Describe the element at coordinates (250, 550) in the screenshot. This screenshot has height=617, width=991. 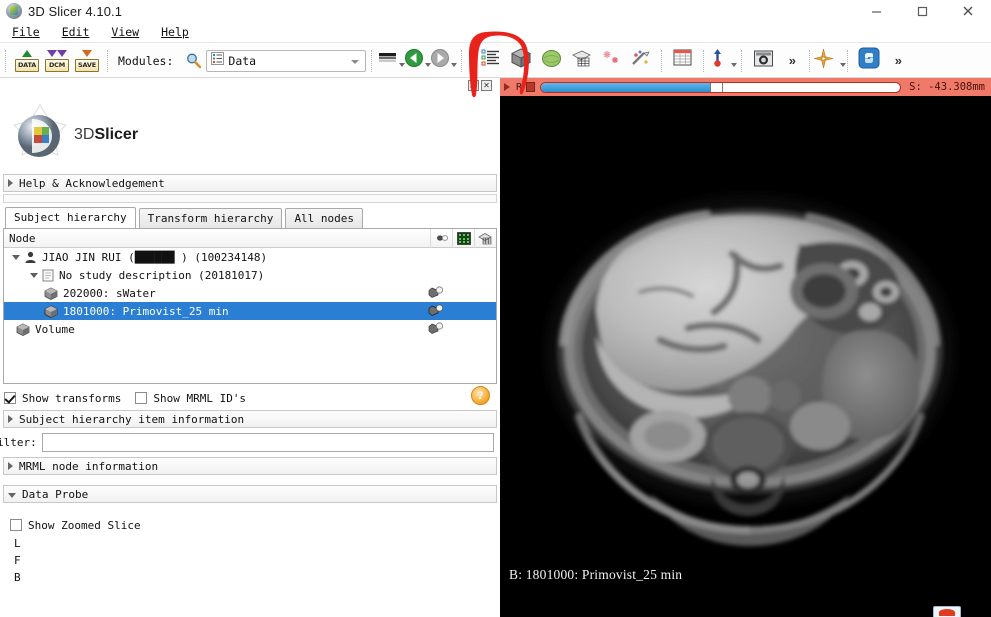
I see `data-probe-body: Show Zoomed Slice L F B` at that location.